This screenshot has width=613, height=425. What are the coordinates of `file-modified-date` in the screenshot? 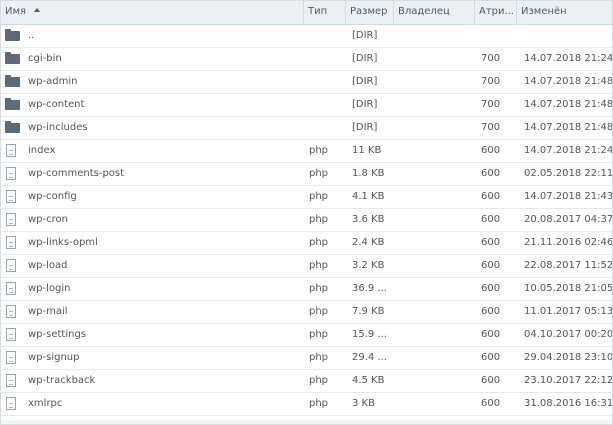 It's located at (568, 36).